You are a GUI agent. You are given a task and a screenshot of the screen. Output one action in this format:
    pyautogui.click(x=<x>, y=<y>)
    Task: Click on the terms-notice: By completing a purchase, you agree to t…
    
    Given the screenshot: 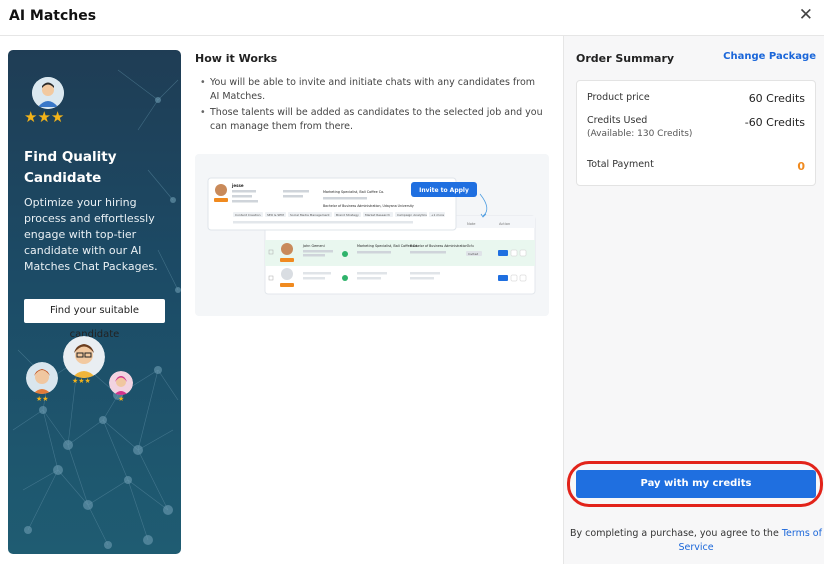 What is the action you would take?
    pyautogui.click(x=696, y=541)
    